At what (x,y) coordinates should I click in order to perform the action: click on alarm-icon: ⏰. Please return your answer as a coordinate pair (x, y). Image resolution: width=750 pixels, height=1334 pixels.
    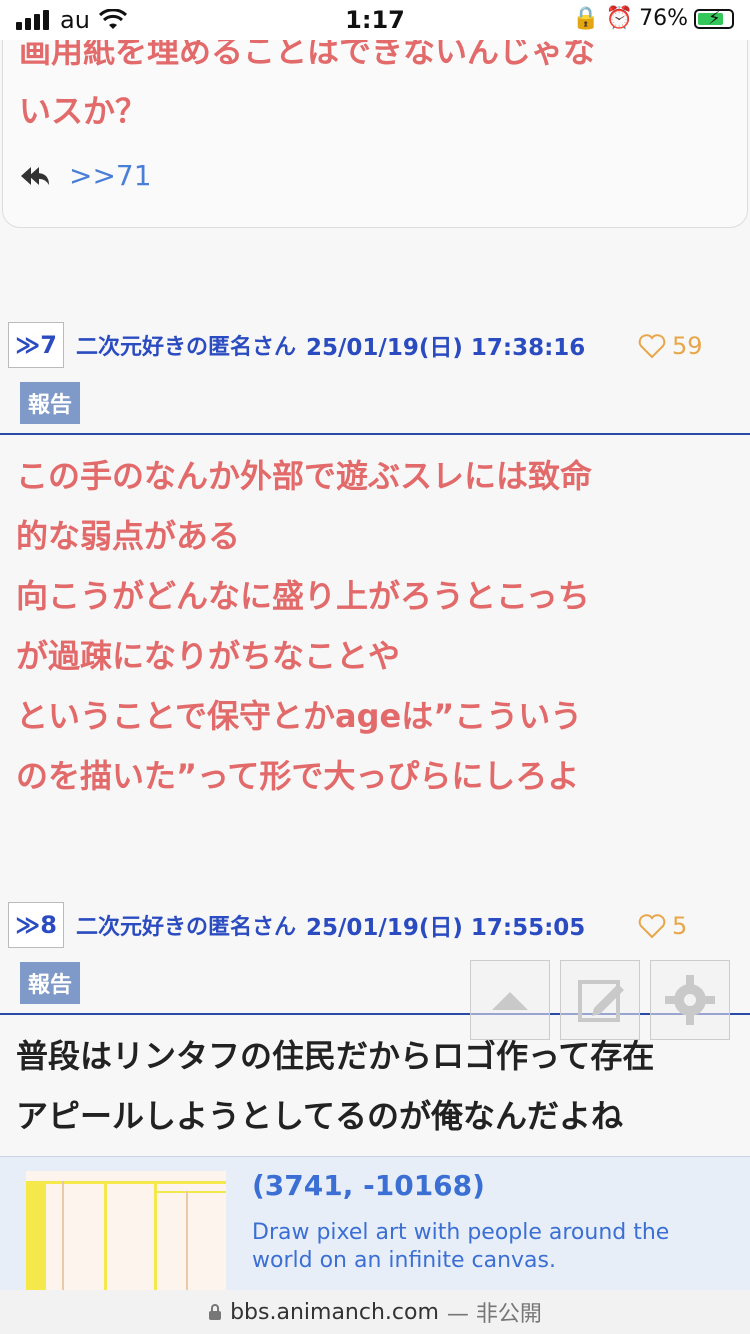
    Looking at the image, I should click on (619, 18).